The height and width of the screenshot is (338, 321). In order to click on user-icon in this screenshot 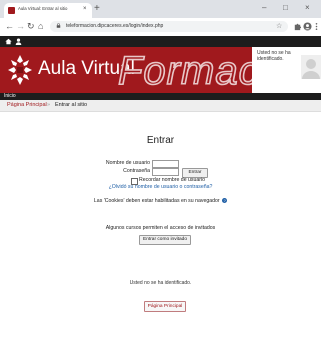, I will do `click(18, 41)`.